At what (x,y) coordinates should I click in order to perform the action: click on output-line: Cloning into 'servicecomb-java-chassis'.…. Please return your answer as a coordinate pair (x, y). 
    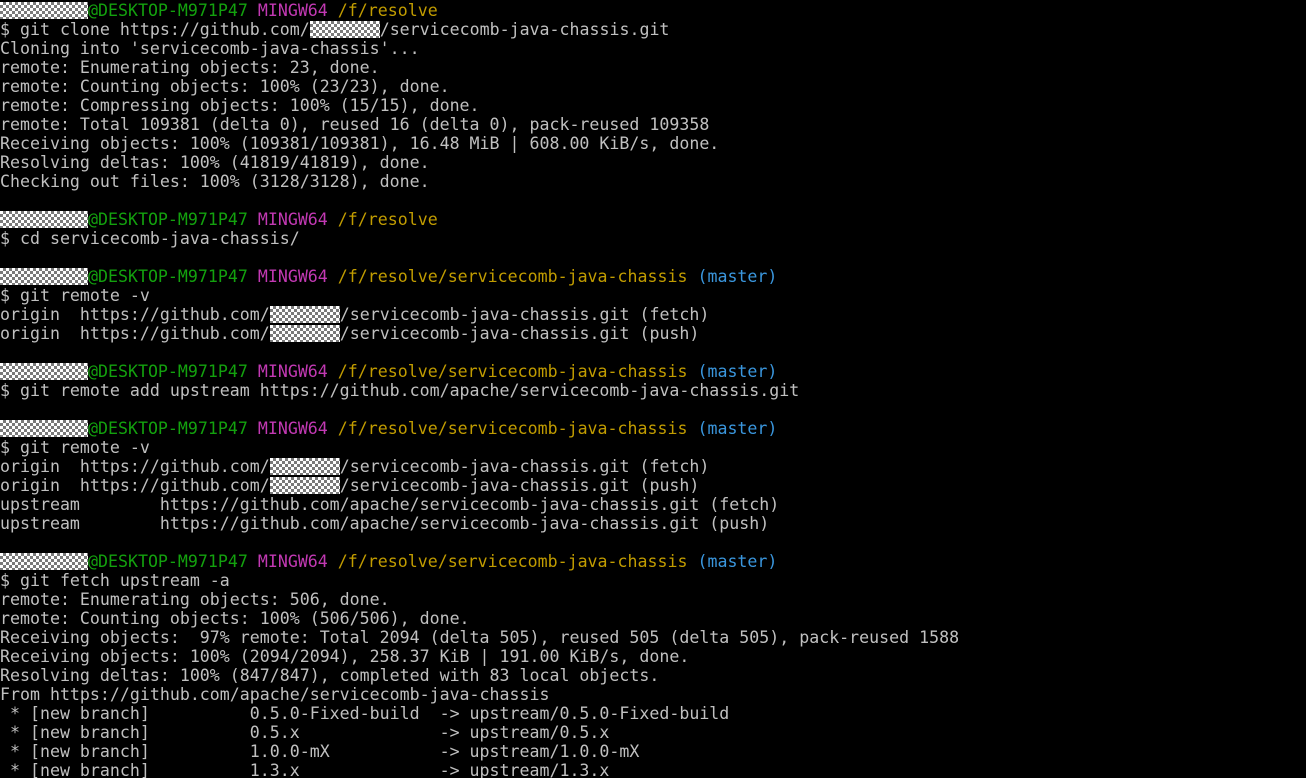
    Looking at the image, I should click on (210, 48).